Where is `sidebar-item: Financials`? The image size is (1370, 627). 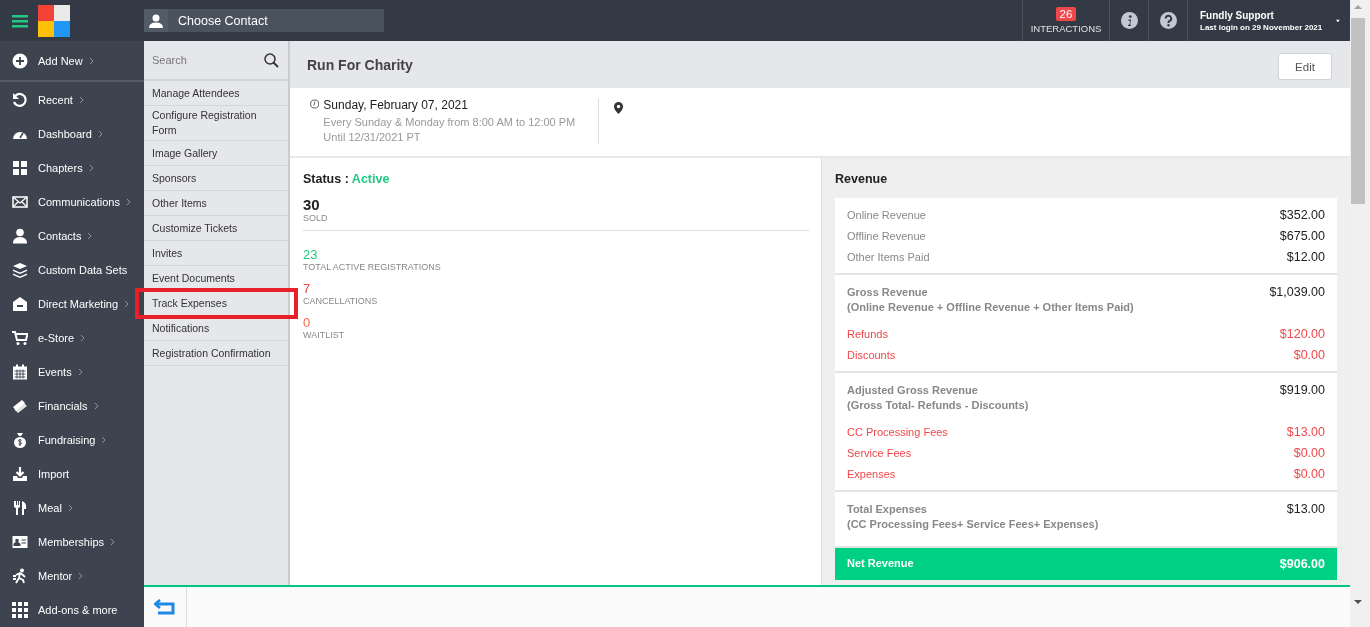
sidebar-item: Financials is located at coordinates (72, 406).